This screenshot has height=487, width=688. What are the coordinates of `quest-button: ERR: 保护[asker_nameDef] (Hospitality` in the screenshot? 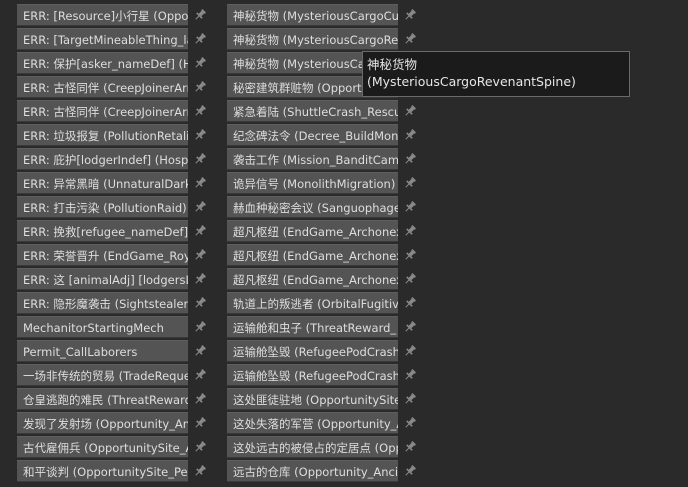 It's located at (102, 63).